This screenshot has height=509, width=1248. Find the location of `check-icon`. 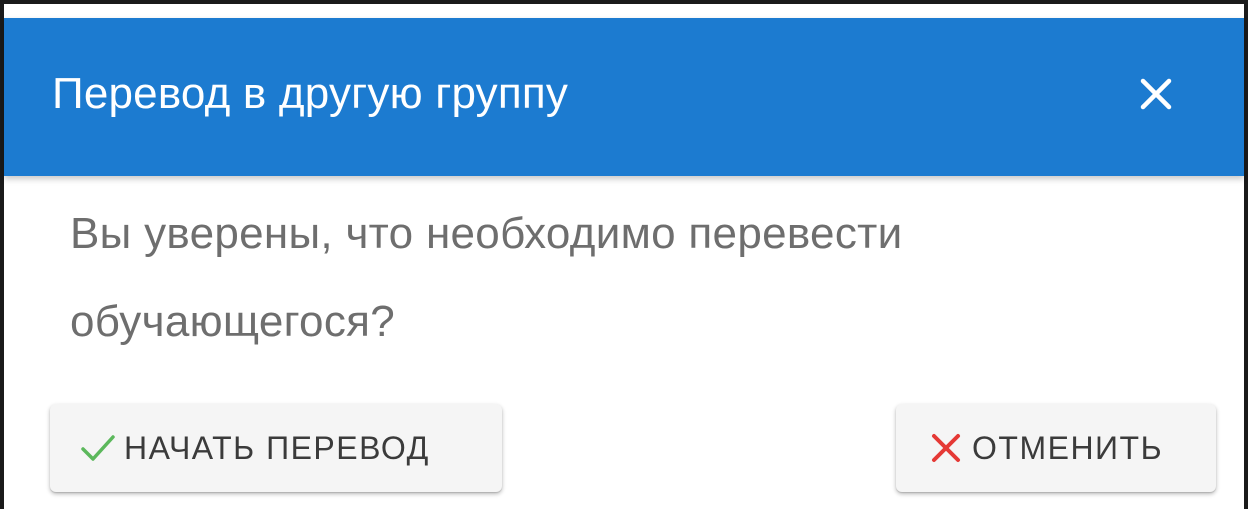

check-icon is located at coordinates (98, 448).